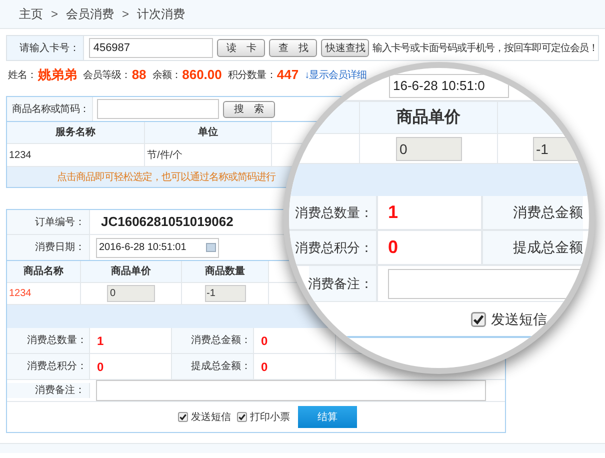 The image size is (605, 458). What do you see at coordinates (158, 109) in the screenshot?
I see `product-search-field` at bounding box center [158, 109].